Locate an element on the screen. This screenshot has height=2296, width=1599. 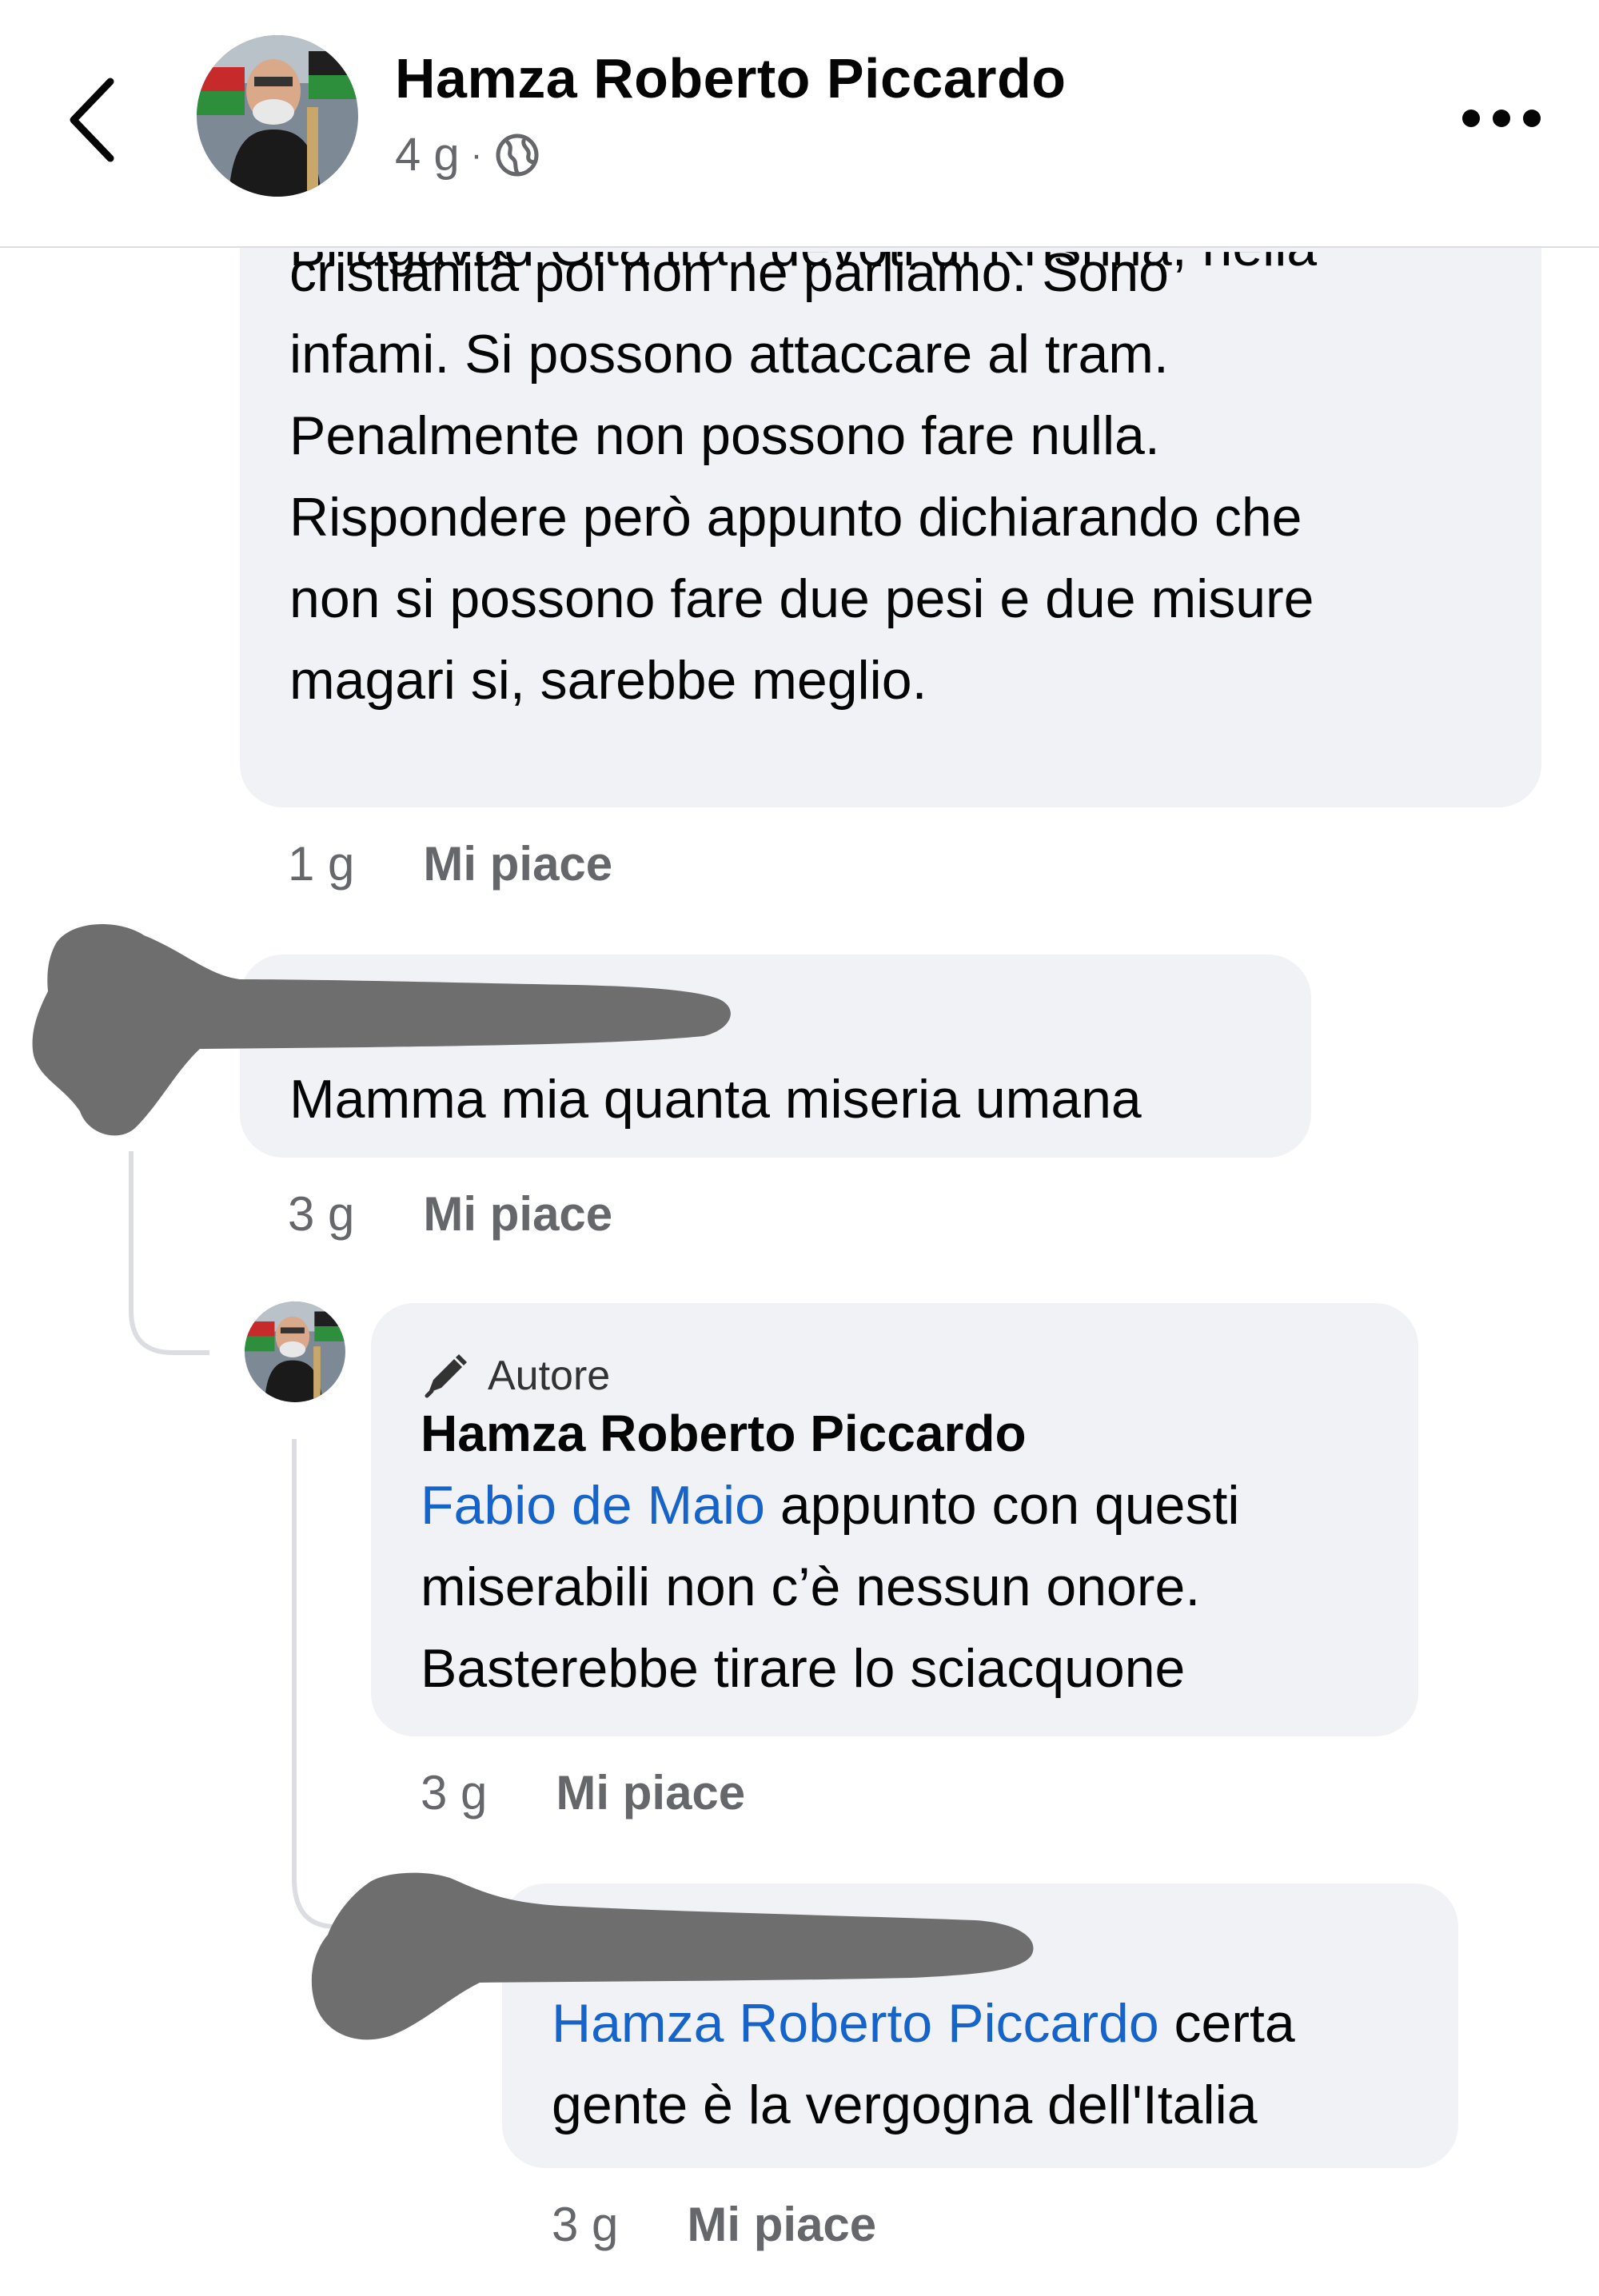
reply-author-avatar is located at coordinates (295, 1351).